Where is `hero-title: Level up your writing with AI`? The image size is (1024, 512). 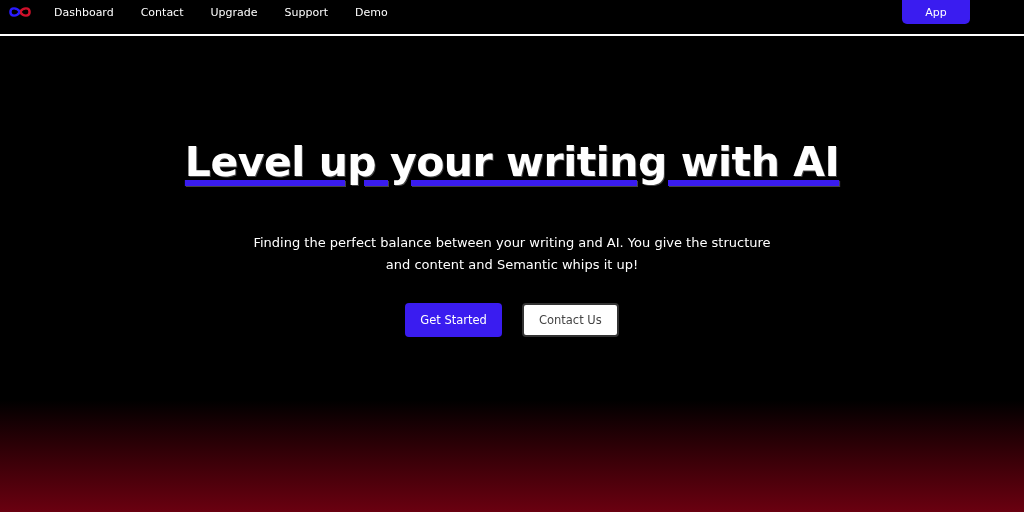
hero-title: Level up your writing with AI is located at coordinates (512, 162).